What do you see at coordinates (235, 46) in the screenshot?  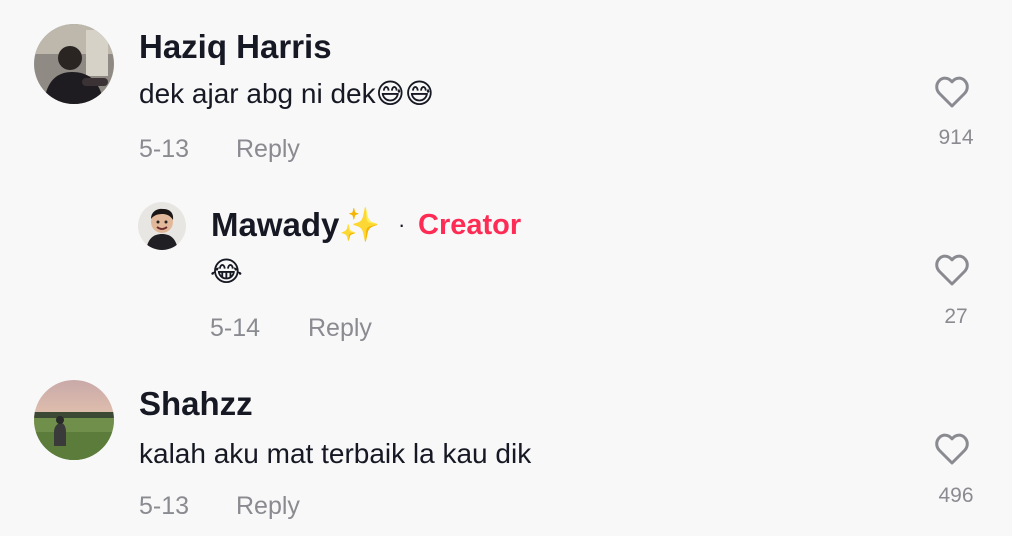 I see `comment-author: Haziq Harris` at bounding box center [235, 46].